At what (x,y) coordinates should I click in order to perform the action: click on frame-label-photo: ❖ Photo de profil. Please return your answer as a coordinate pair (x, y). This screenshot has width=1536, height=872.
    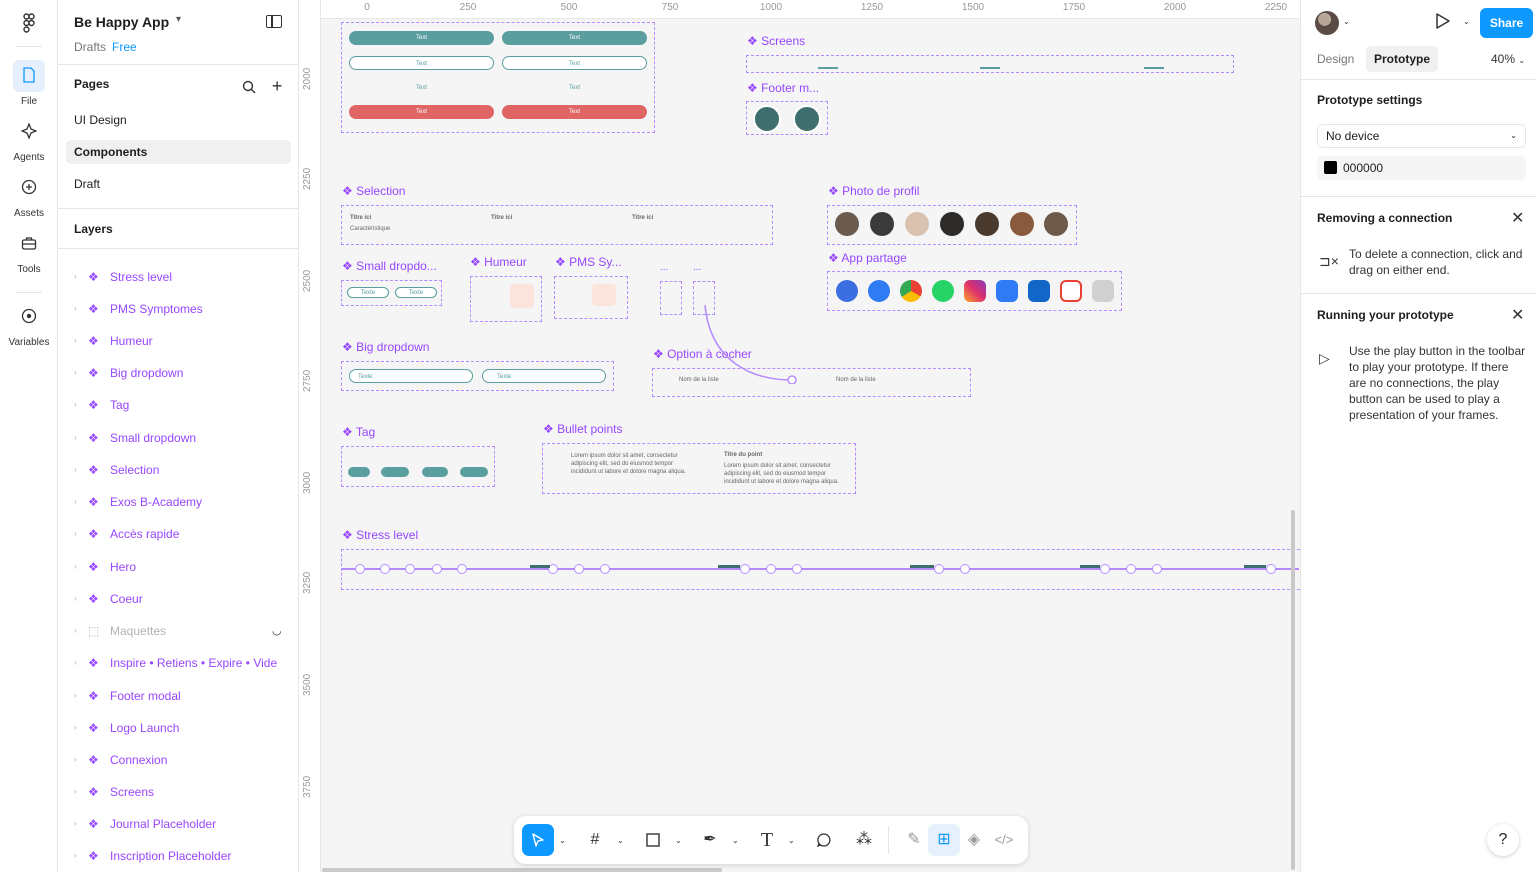
    Looking at the image, I should click on (873, 191).